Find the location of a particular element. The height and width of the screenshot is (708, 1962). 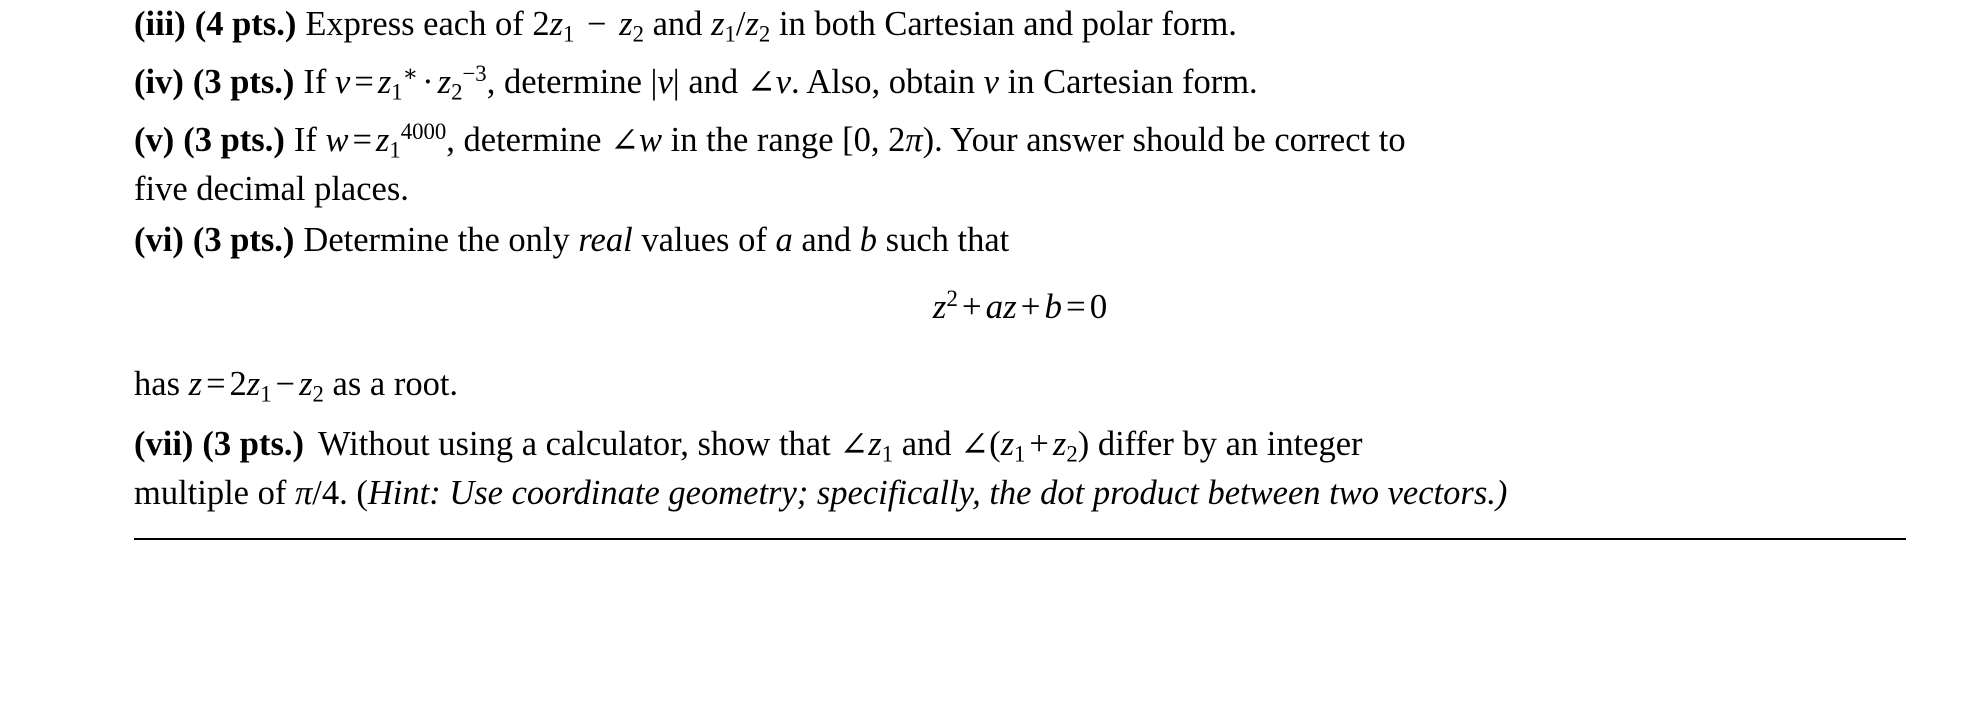

iii-var-z4: z is located at coordinates (752, 24).